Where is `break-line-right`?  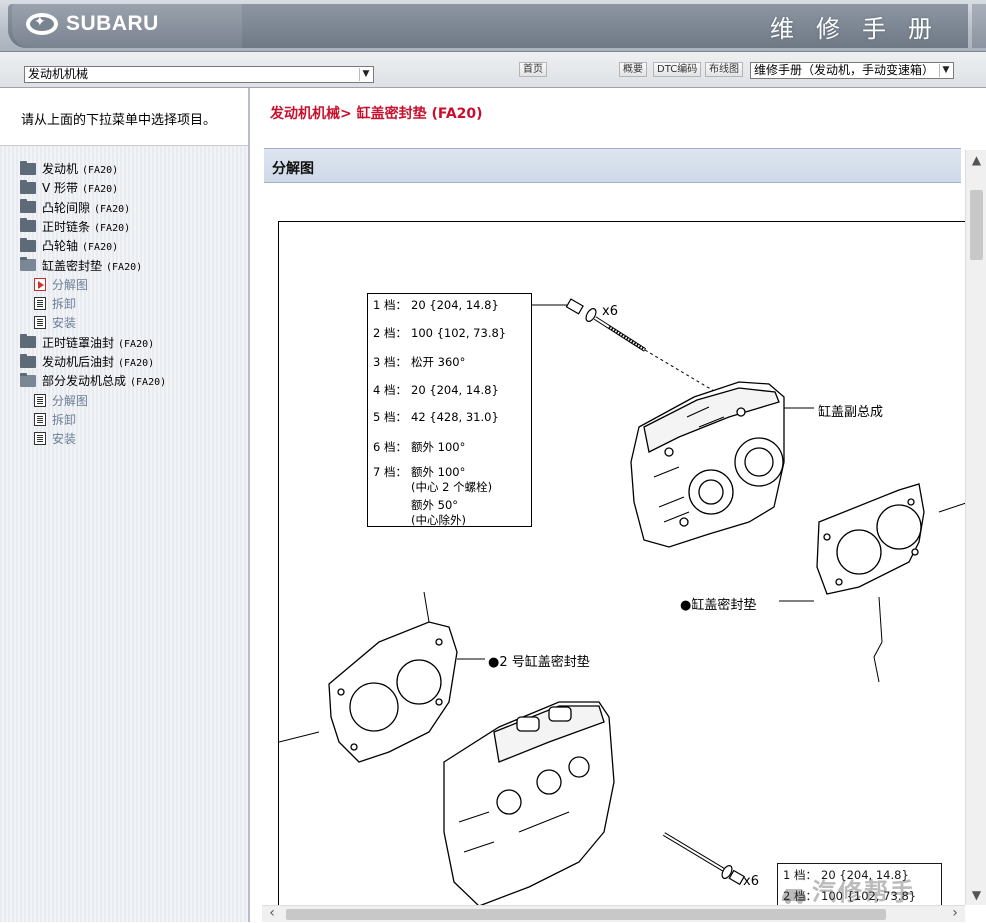
break-line-right is located at coordinates (878, 639).